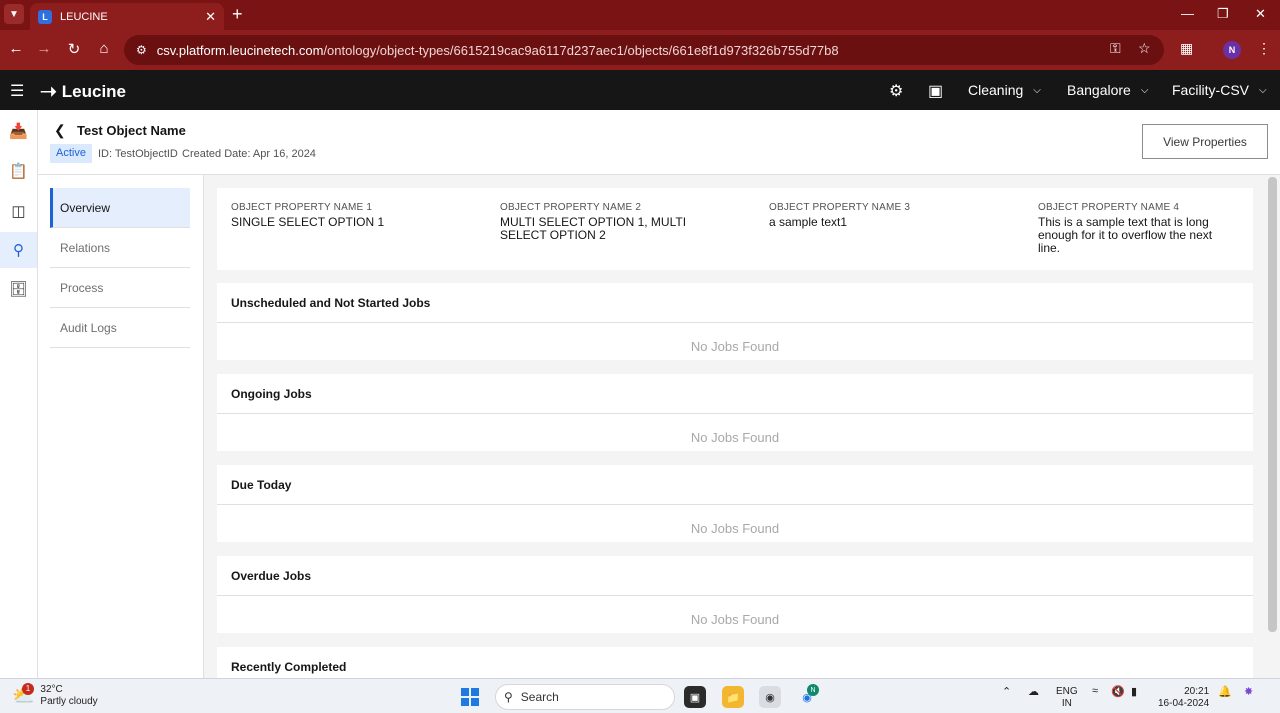 The image size is (1280, 713). What do you see at coordinates (121, 426) in the screenshot?
I see `object-nav: Overview Relations Process Audit Logs` at bounding box center [121, 426].